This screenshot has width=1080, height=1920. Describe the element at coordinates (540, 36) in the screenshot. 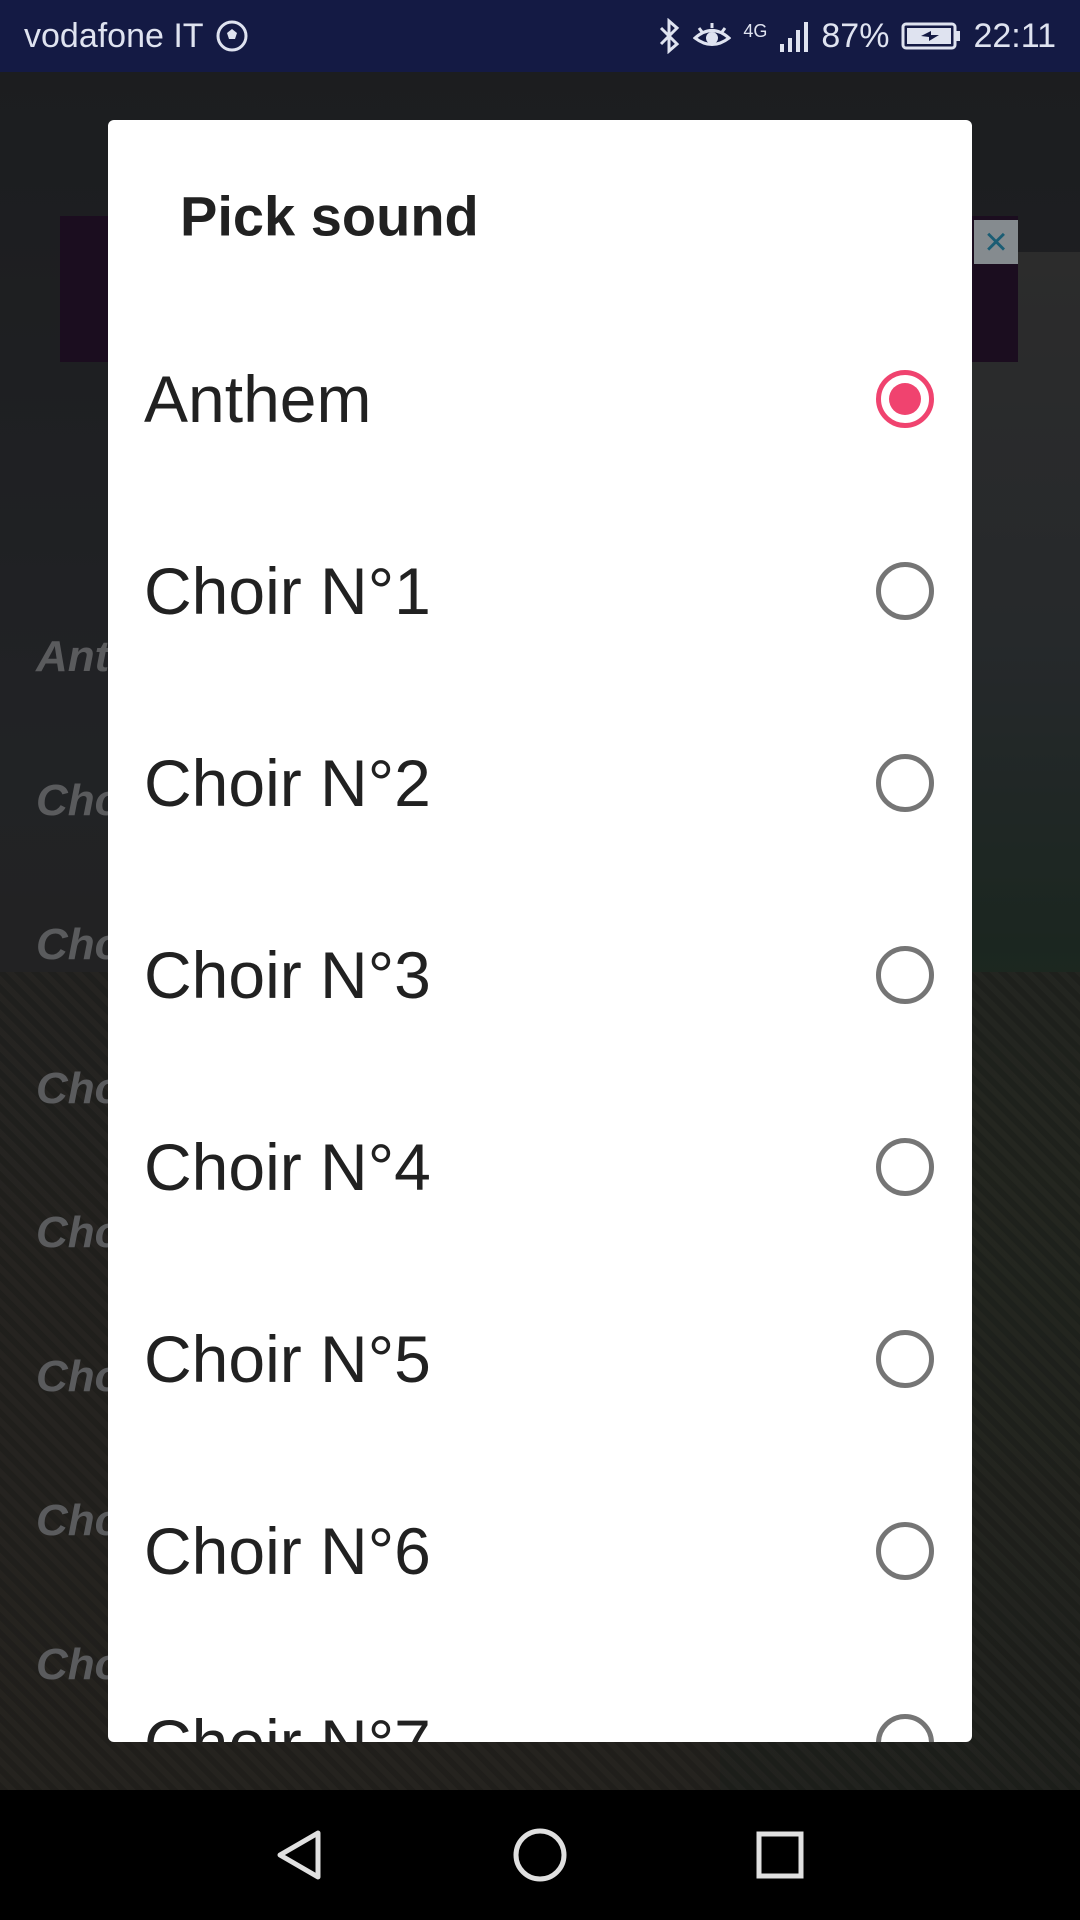

I see `status-bar: vodafone IT 4G 87% 22:11` at that location.